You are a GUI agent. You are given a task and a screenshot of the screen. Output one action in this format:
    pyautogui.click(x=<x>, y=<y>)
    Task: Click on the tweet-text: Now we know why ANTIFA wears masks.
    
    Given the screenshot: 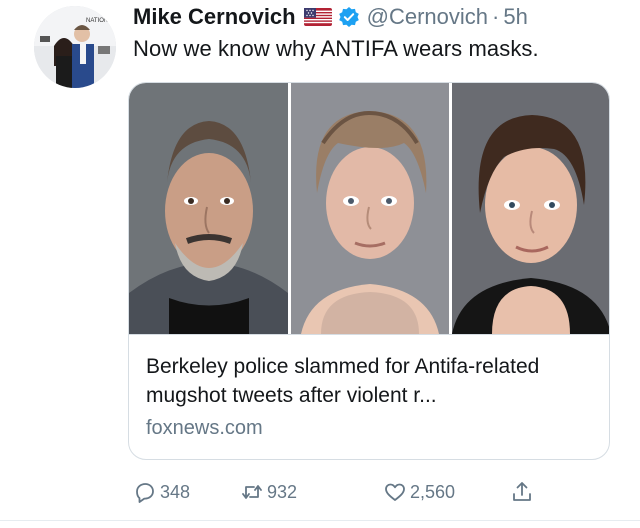 What is the action you would take?
    pyautogui.click(x=336, y=48)
    